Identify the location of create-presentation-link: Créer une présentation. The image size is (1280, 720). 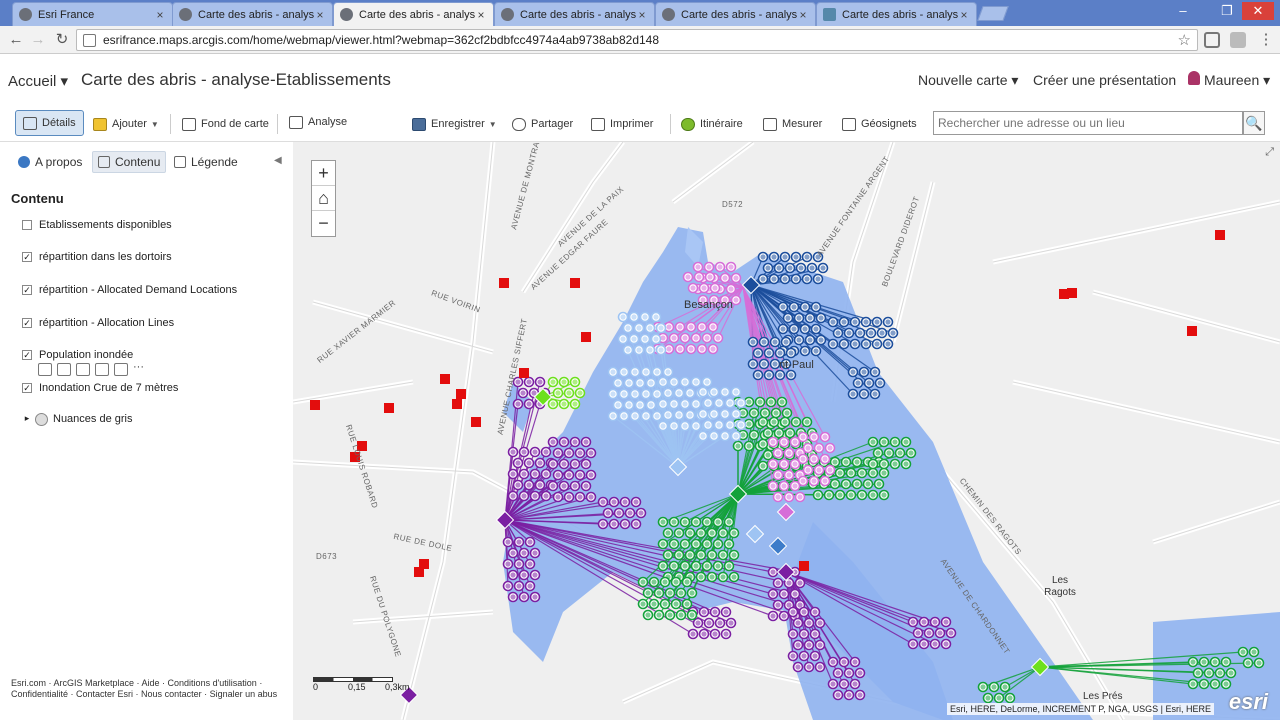
(1104, 80).